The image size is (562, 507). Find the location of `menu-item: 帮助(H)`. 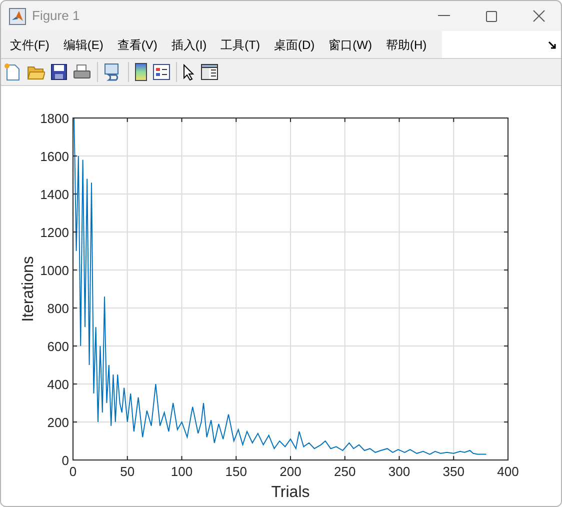

menu-item: 帮助(H) is located at coordinates (406, 45).